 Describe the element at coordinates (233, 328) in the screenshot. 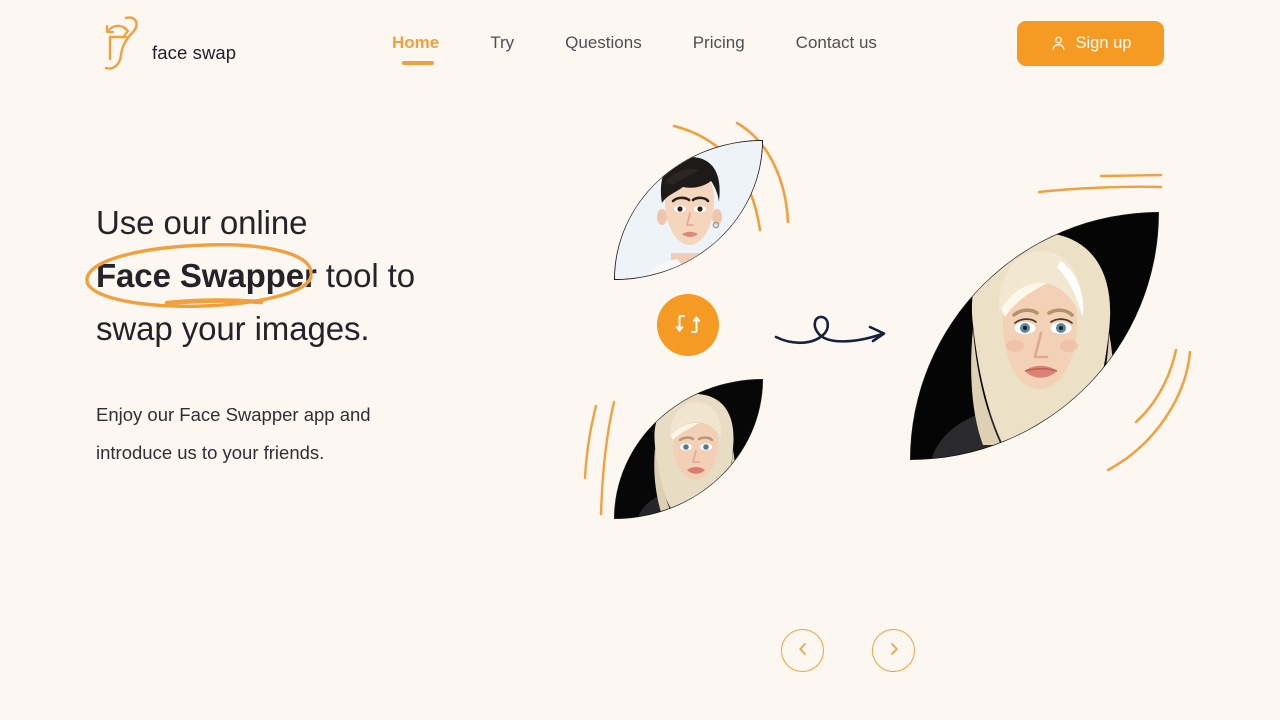

I see `headline-line-3: swap your images.` at that location.